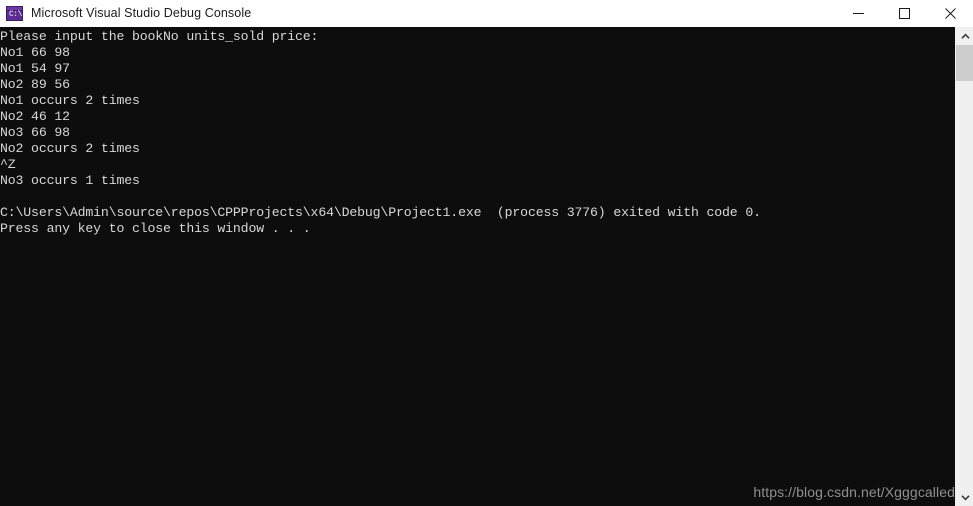 This screenshot has height=506, width=973. I want to click on close-icon, so click(950, 13).